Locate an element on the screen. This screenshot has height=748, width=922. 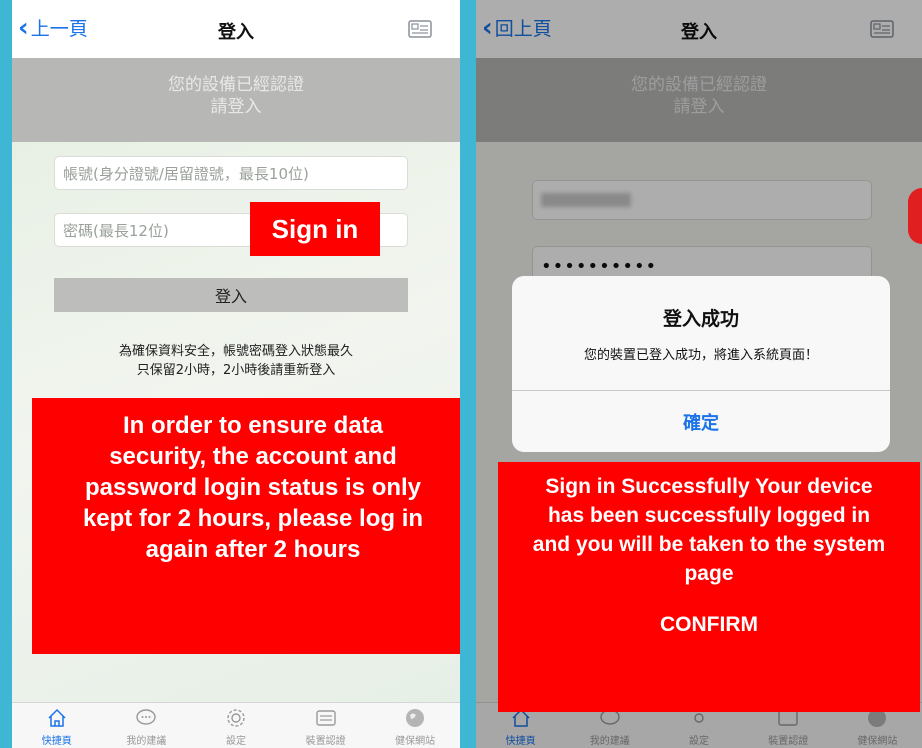
home-icon is located at coordinates (57, 717).